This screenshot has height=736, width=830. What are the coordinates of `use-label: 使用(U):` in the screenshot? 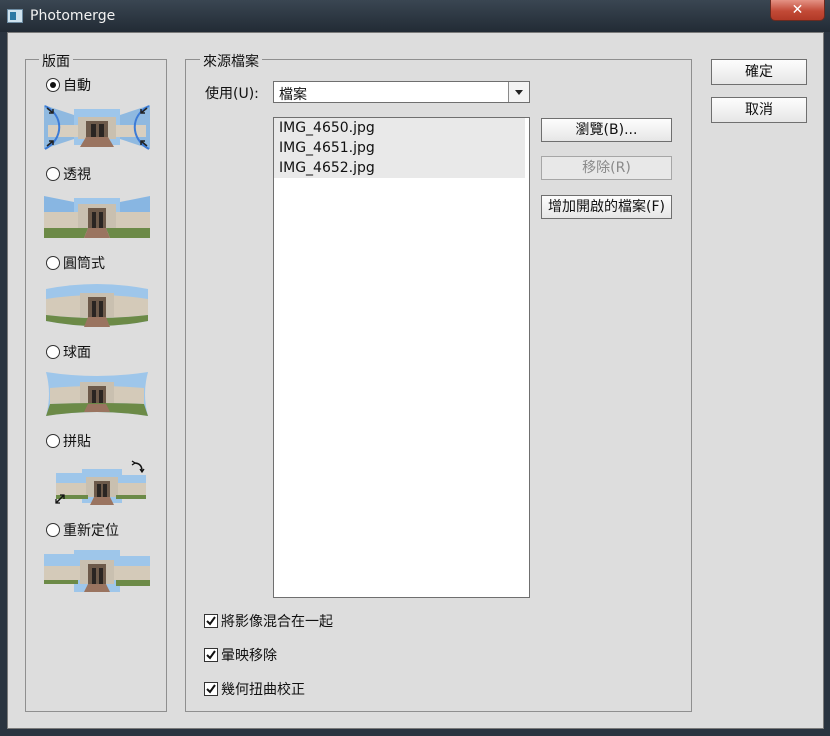 It's located at (232, 94).